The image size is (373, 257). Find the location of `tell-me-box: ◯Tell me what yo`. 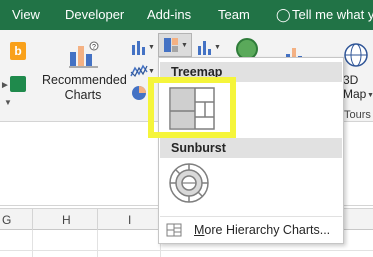

tell-me-box: ◯Tell me what yo is located at coordinates (324, 15).